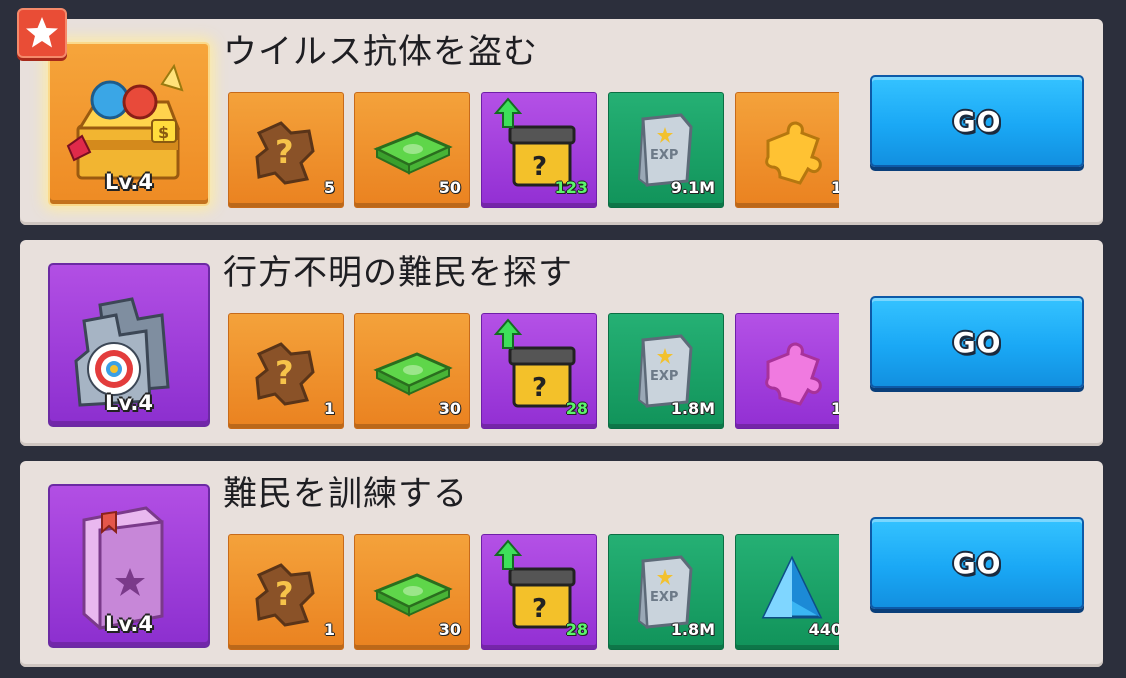 This screenshot has width=1126, height=678. I want to click on reward-slot: ? 5, so click(286, 150).